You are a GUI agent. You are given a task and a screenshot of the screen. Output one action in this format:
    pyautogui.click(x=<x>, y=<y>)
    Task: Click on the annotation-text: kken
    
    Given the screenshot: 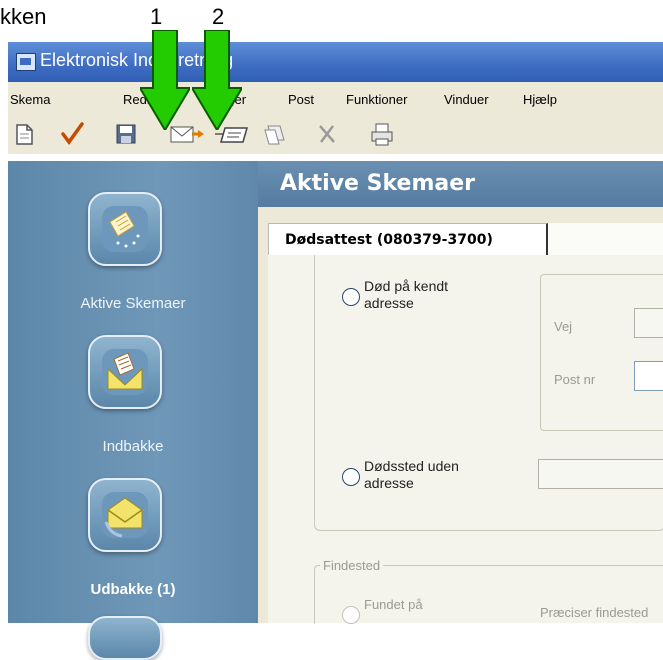 What is the action you would take?
    pyautogui.click(x=23, y=16)
    